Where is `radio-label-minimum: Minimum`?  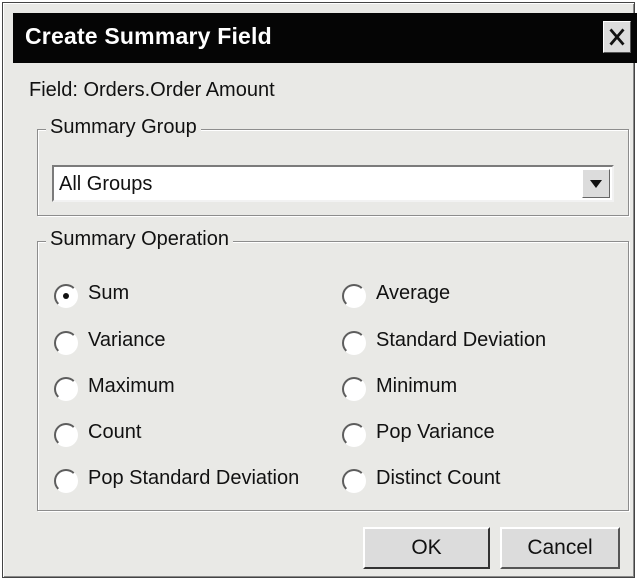
radio-label-minimum: Minimum is located at coordinates (417, 386).